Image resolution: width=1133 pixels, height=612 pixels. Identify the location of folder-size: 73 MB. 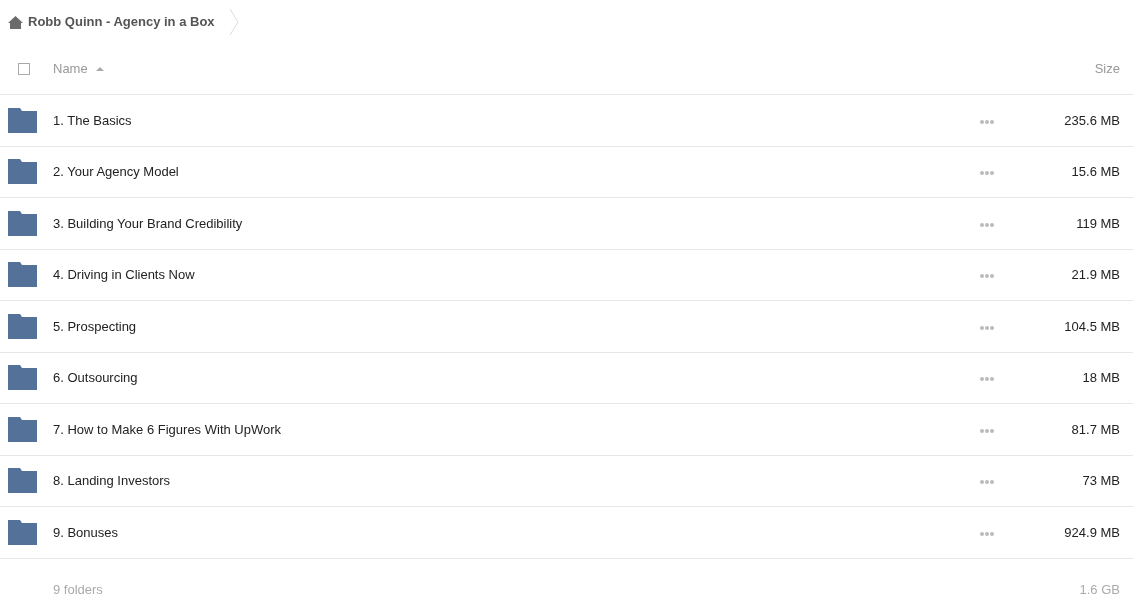
(1100, 481).